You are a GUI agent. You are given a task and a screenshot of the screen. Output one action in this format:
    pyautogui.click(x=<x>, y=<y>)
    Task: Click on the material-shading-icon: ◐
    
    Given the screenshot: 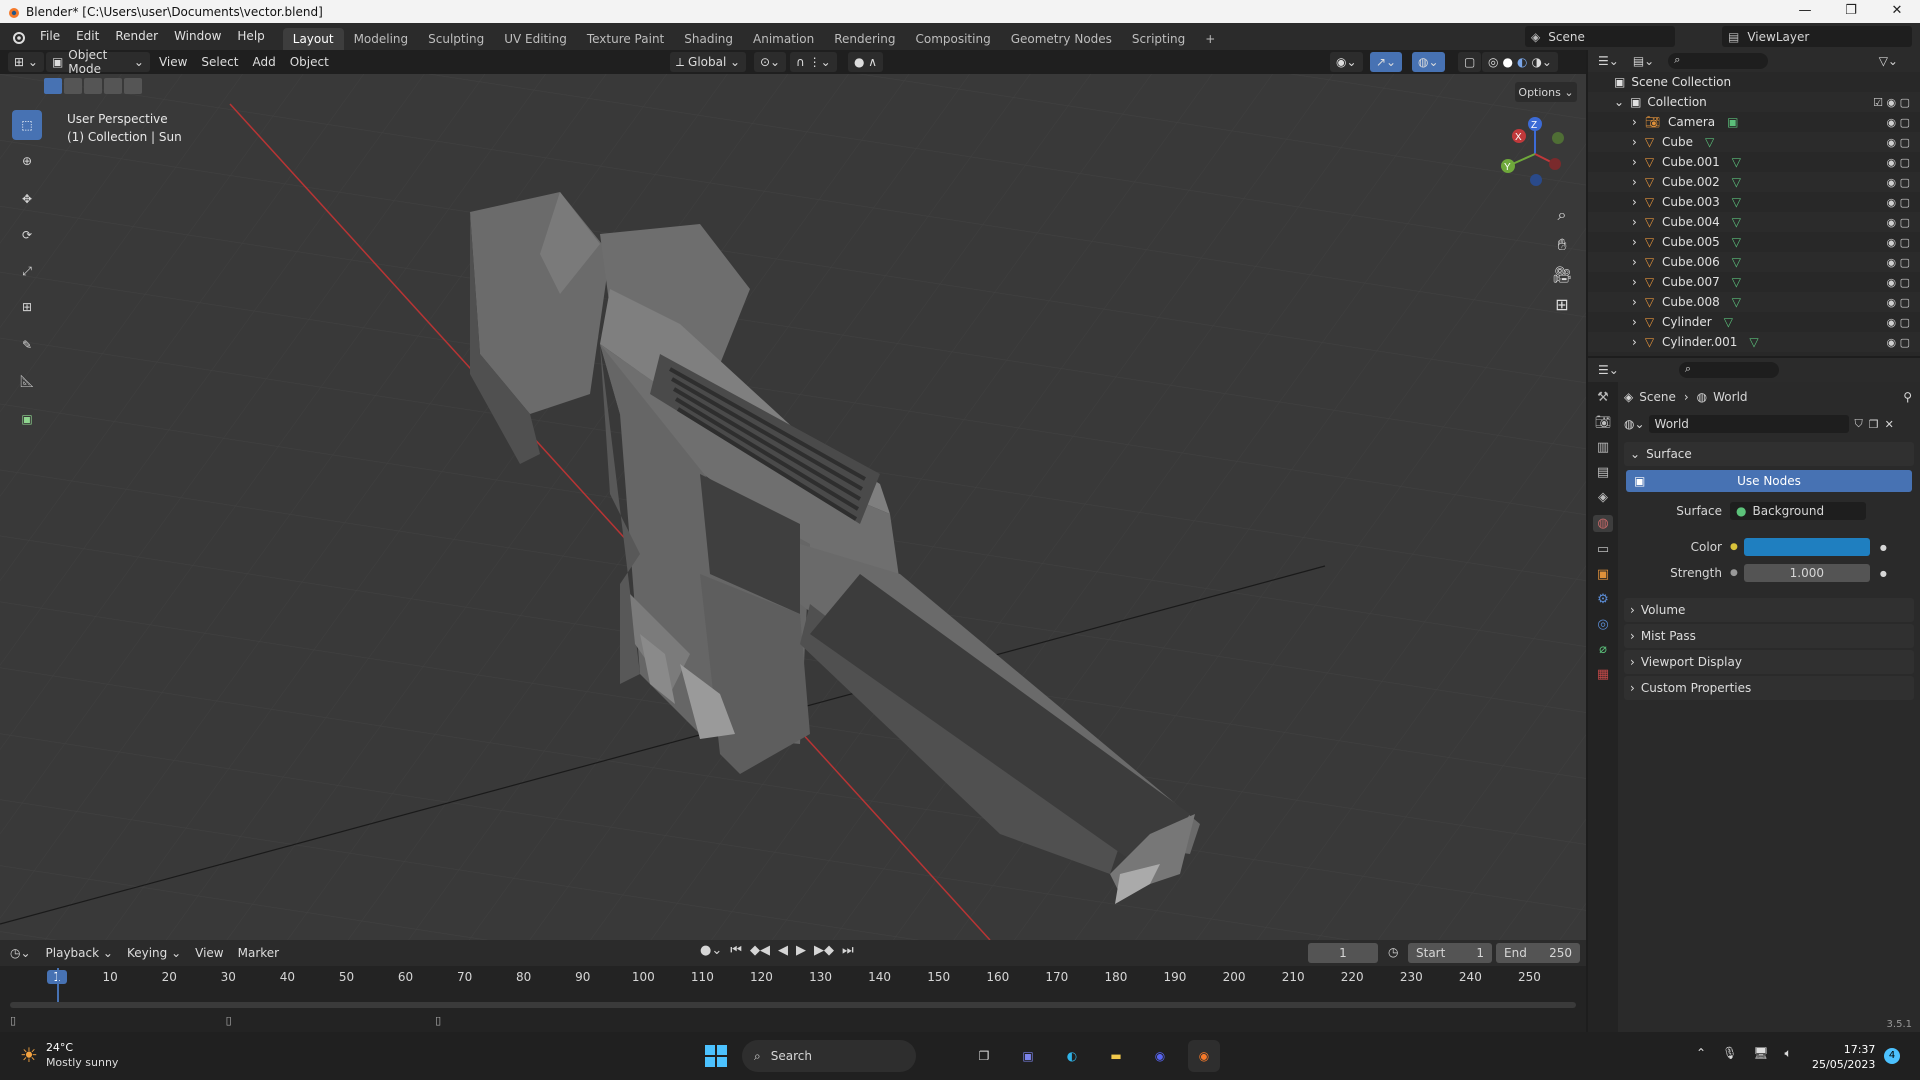 What is the action you would take?
    pyautogui.click(x=1522, y=62)
    